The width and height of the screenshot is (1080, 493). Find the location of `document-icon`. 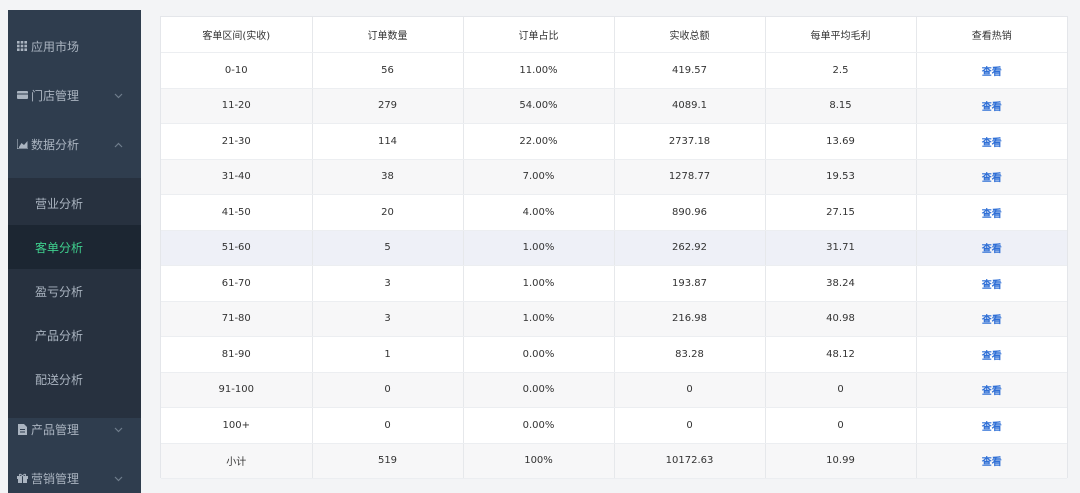

document-icon is located at coordinates (22, 429).